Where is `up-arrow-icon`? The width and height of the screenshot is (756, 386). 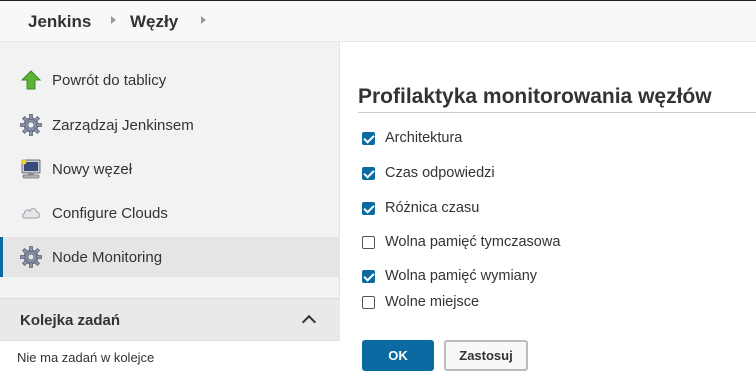 up-arrow-icon is located at coordinates (31, 80).